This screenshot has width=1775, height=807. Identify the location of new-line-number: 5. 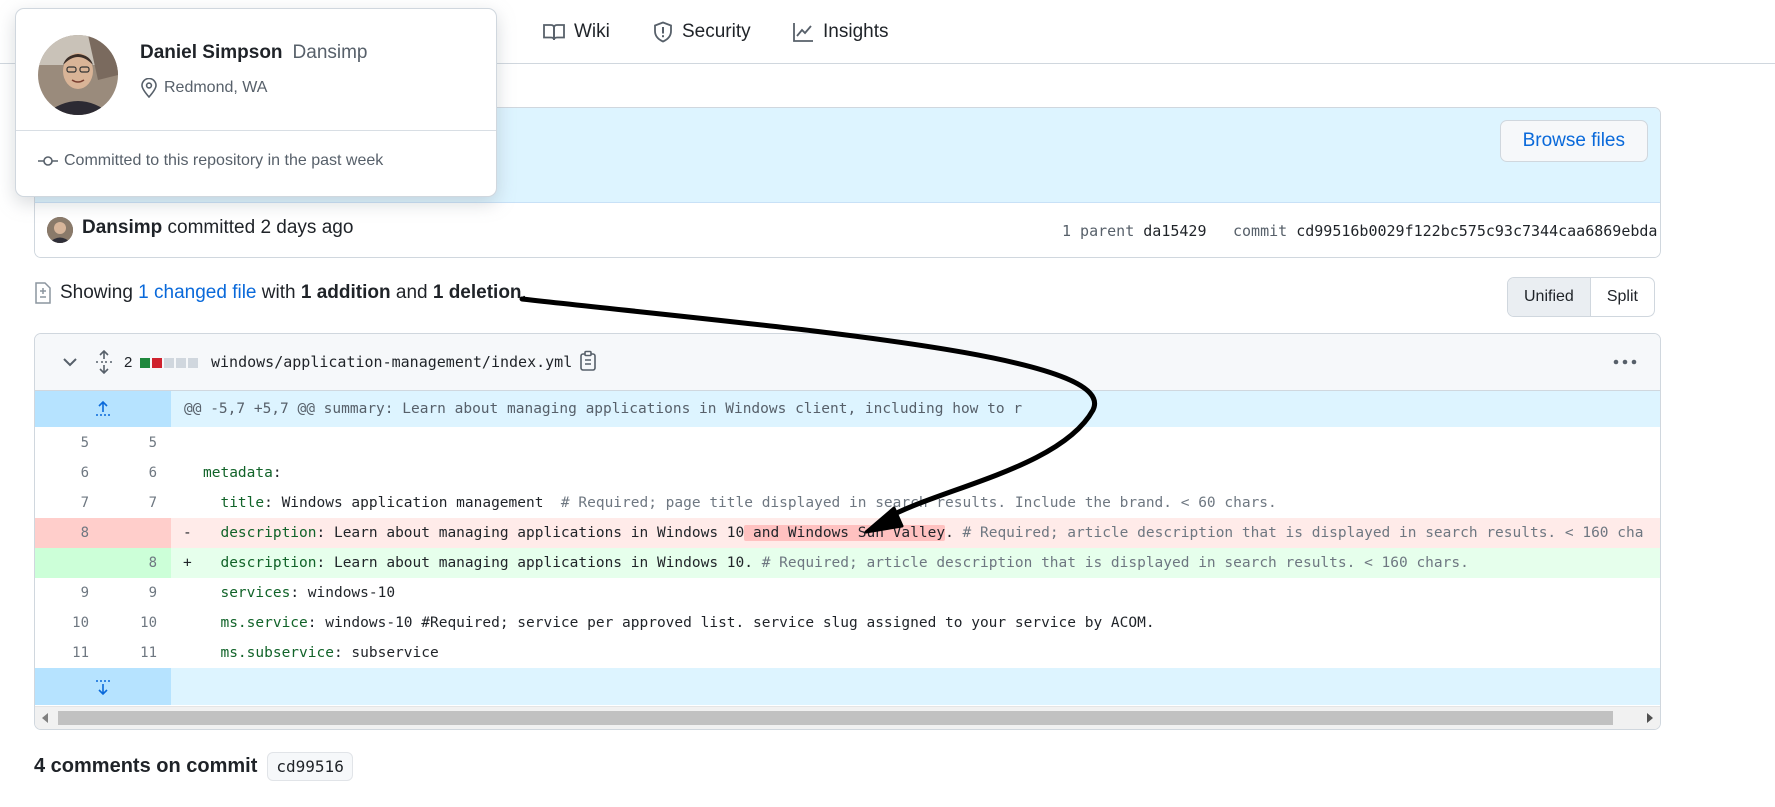
(137, 443).